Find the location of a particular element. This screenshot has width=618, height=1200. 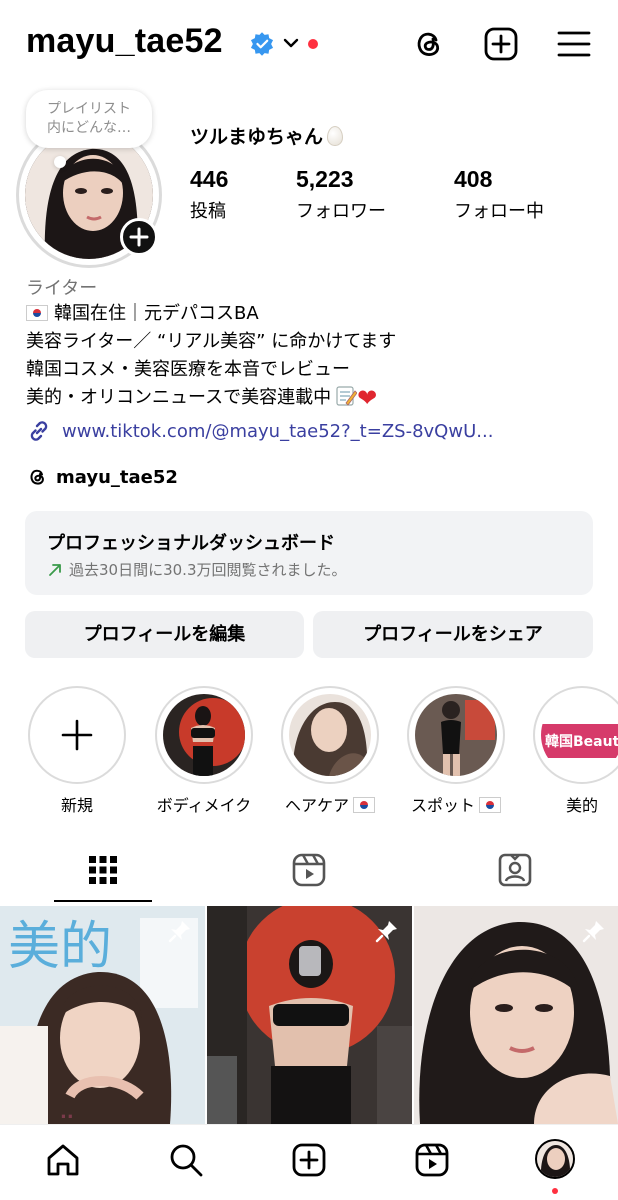

dashboard-subtitle: 過去30日間に30.3万回閲覧されました。 is located at coordinates (197, 569).